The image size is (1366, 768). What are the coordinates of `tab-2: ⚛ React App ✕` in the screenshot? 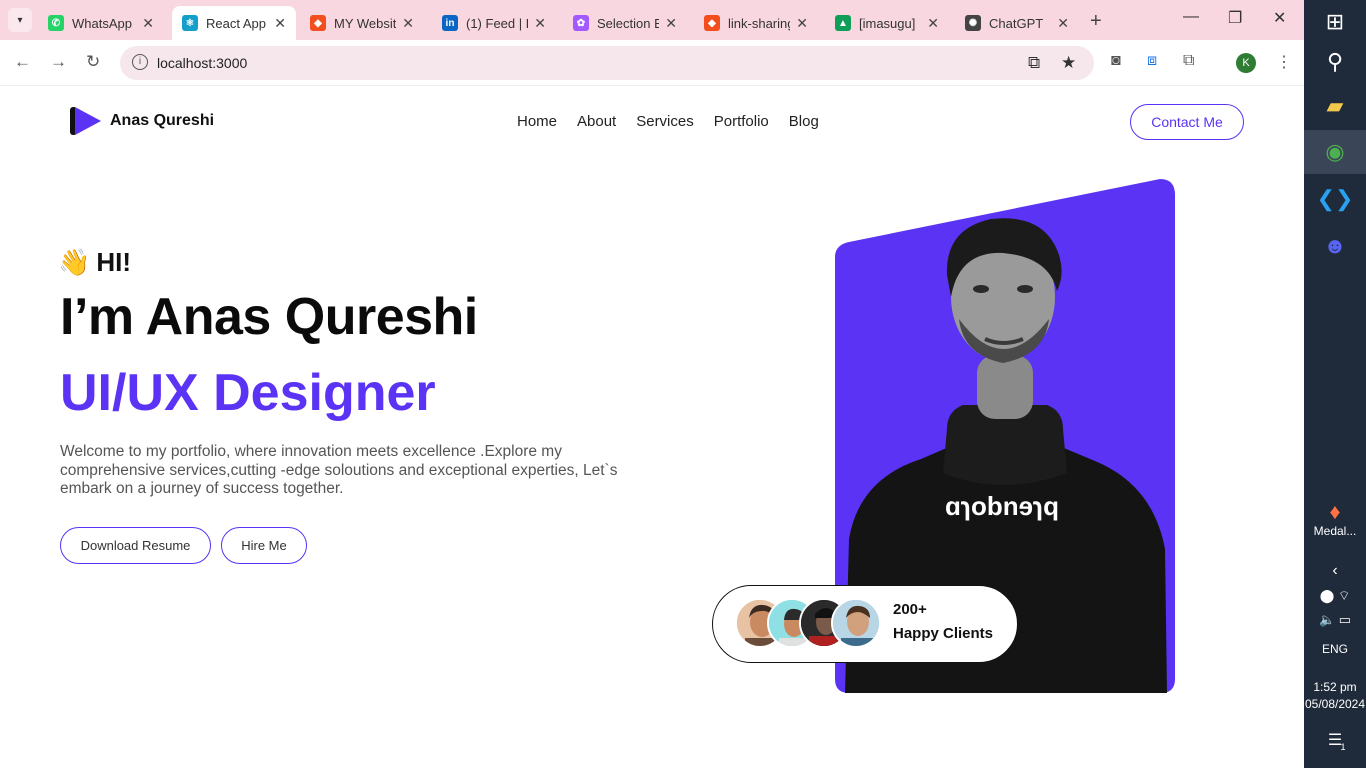 It's located at (234, 23).